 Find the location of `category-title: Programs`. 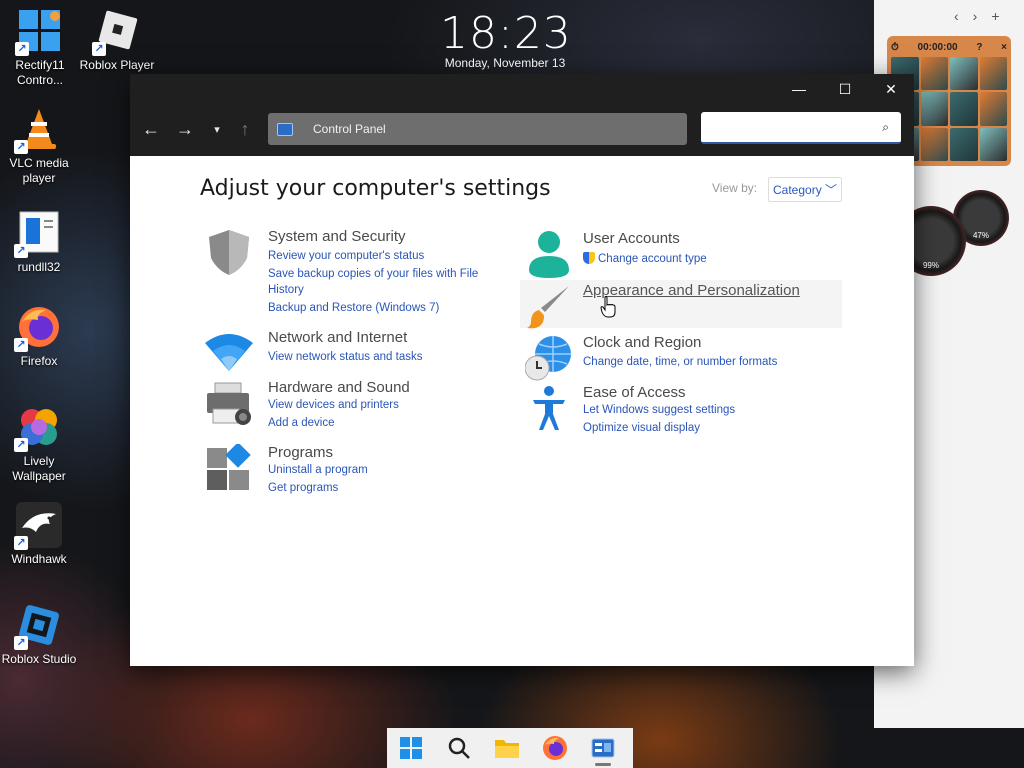

category-title: Programs is located at coordinates (300, 452).